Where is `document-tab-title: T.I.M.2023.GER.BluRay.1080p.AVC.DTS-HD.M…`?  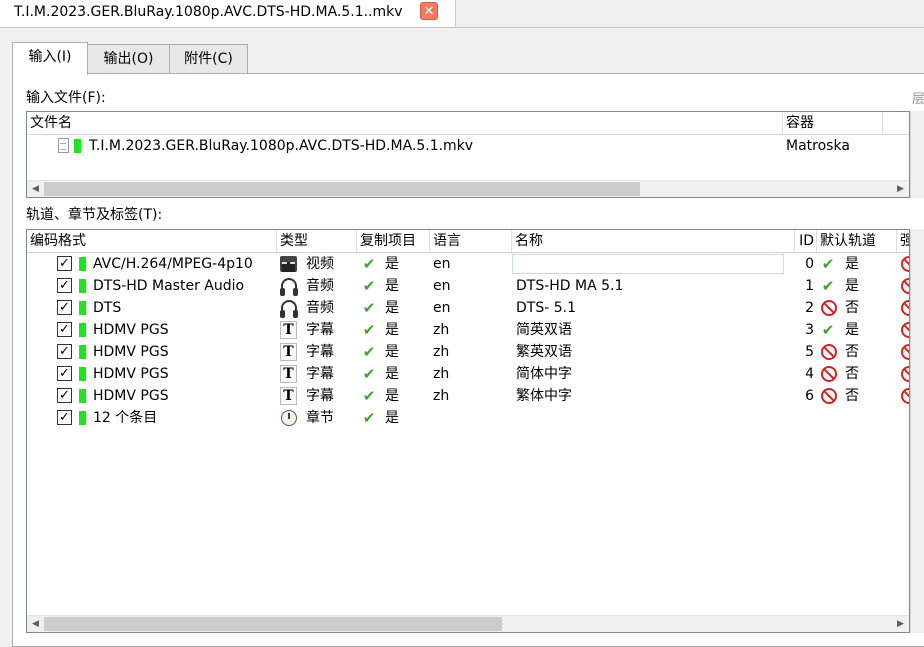
document-tab-title: T.I.M.2023.GER.BluRay.1080p.AVC.DTS-HD.M… is located at coordinates (208, 12).